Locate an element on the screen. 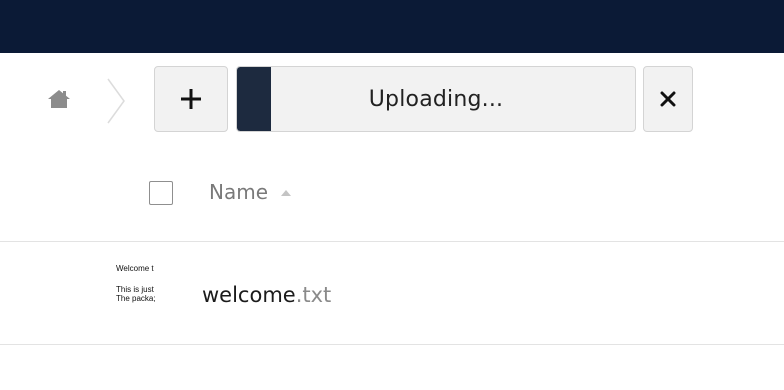 The height and width of the screenshot is (390, 784). file-name: welcome.txt is located at coordinates (266, 295).